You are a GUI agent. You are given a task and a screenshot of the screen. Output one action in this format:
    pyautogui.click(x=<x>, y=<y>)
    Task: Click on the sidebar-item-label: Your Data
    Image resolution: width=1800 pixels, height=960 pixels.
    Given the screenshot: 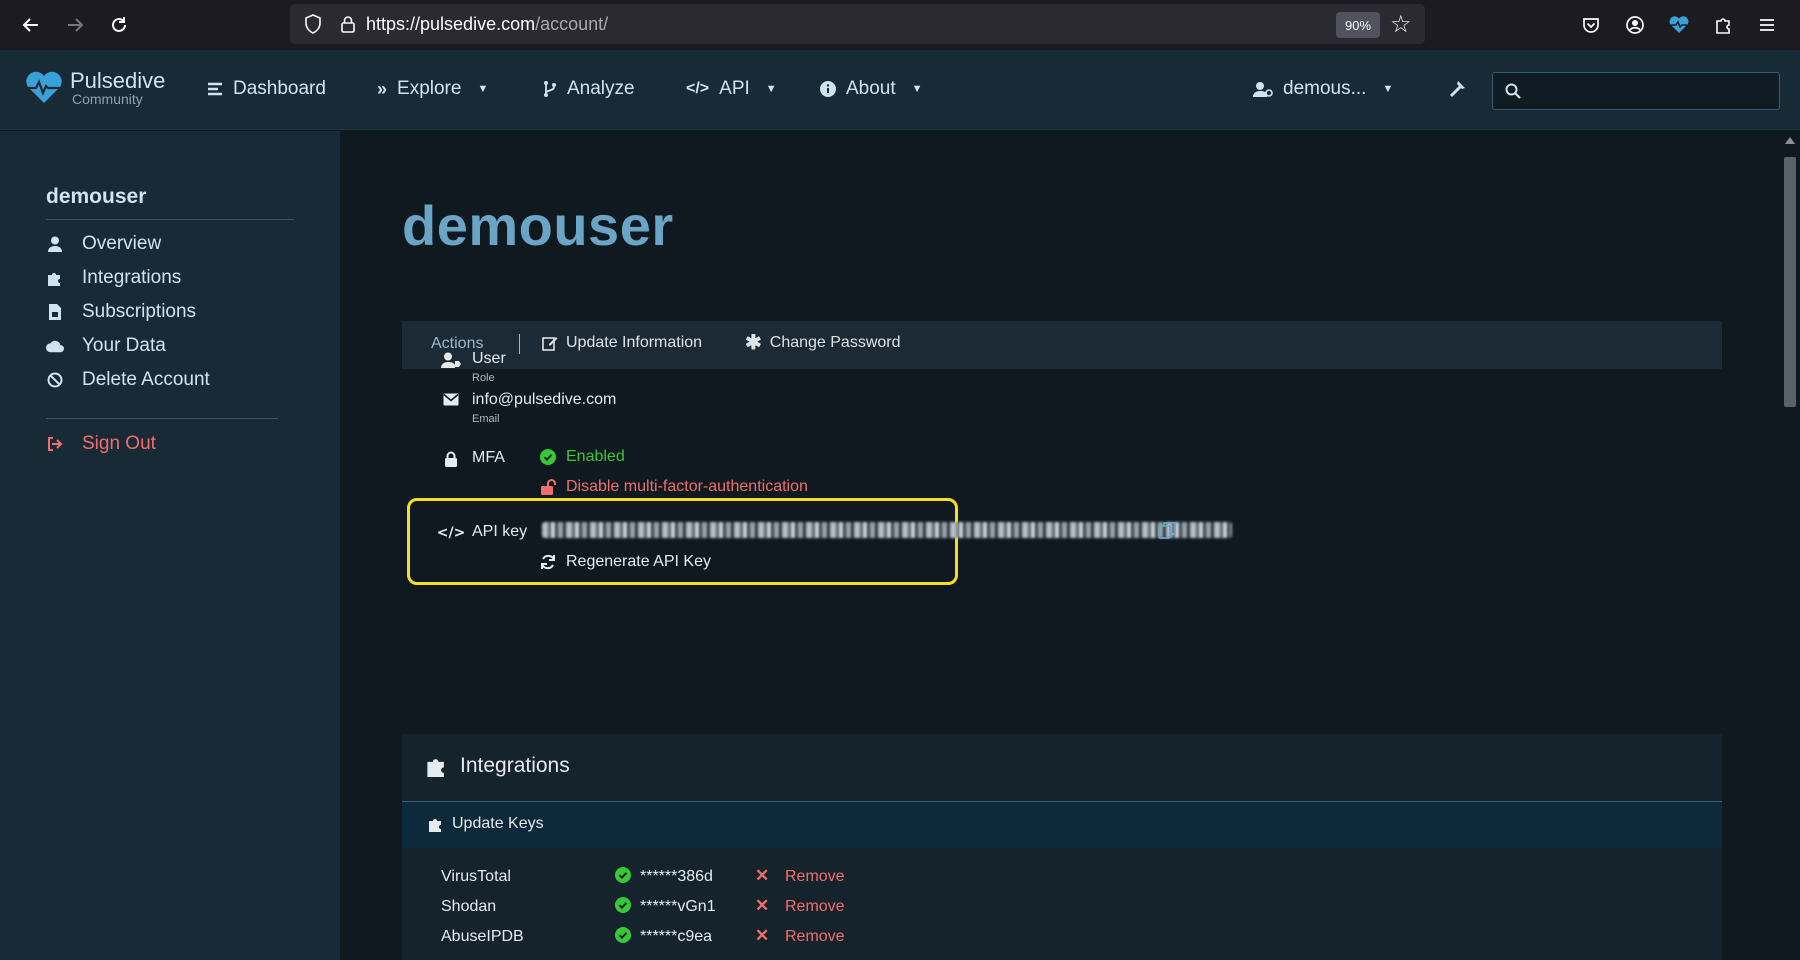 What is the action you would take?
    pyautogui.click(x=124, y=345)
    